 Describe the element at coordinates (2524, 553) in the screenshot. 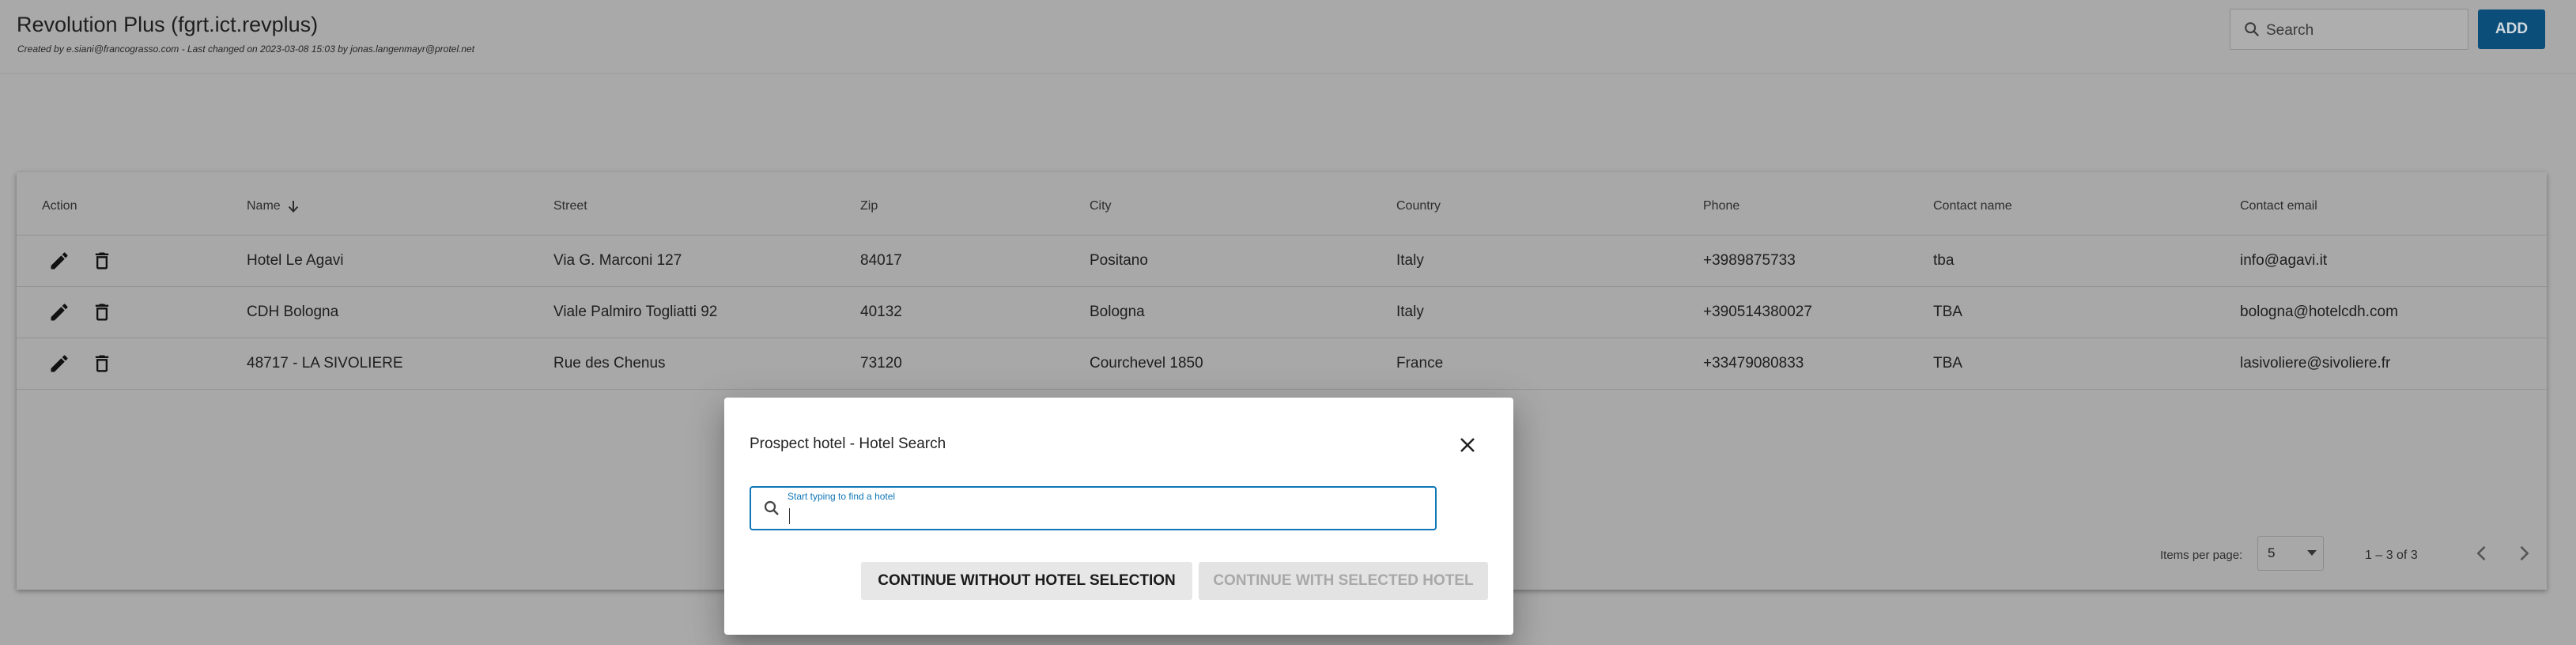

I see `next-page-icon` at that location.